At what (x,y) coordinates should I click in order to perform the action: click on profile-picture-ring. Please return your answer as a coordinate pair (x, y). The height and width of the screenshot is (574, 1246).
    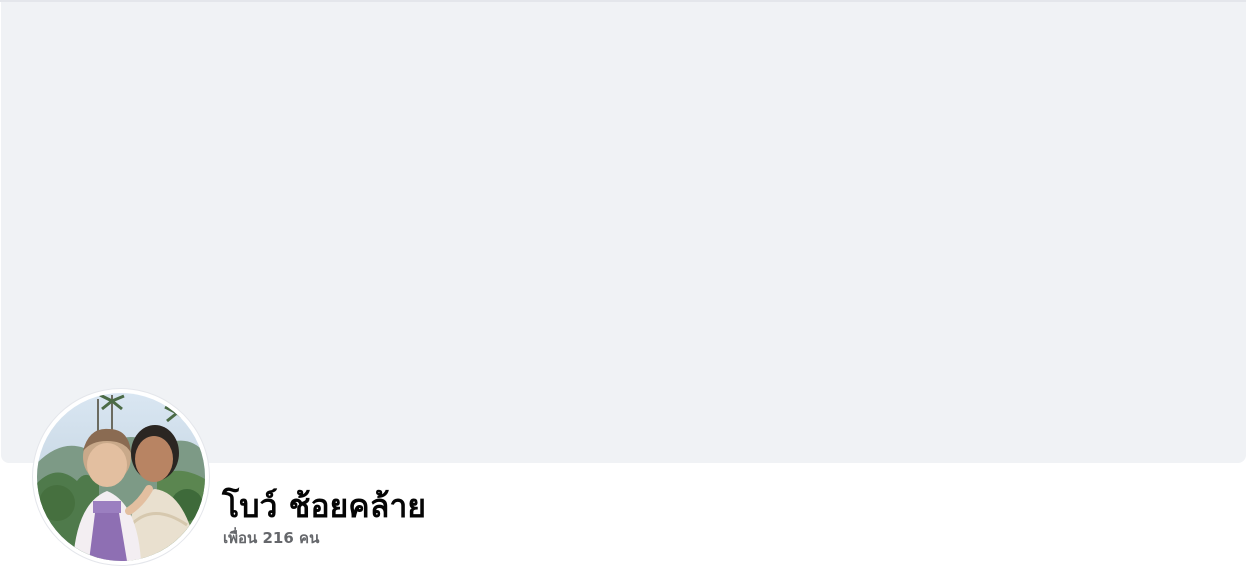
    Looking at the image, I should click on (121, 477).